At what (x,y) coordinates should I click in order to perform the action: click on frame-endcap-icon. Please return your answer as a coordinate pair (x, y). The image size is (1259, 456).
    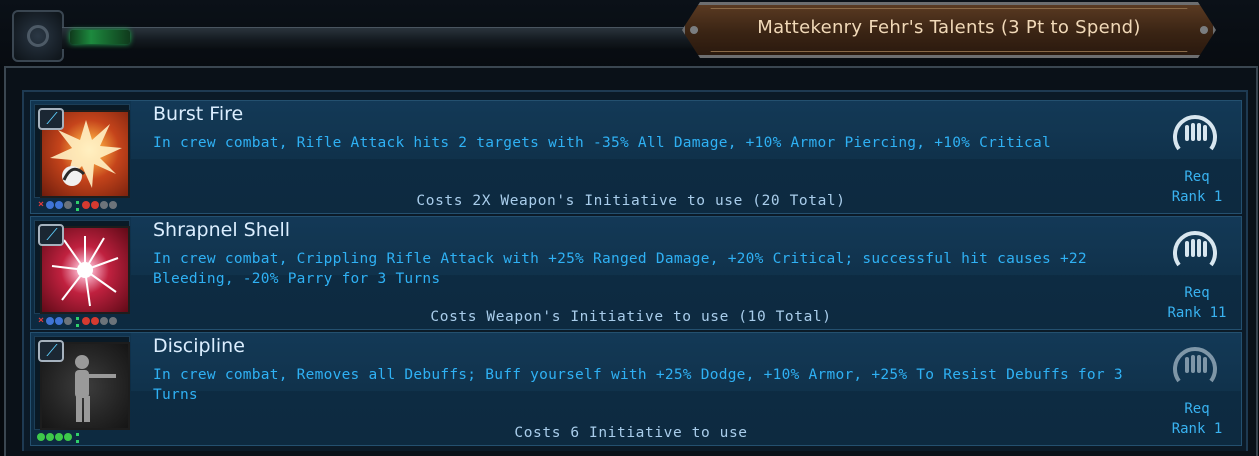
    Looking at the image, I should click on (38, 36).